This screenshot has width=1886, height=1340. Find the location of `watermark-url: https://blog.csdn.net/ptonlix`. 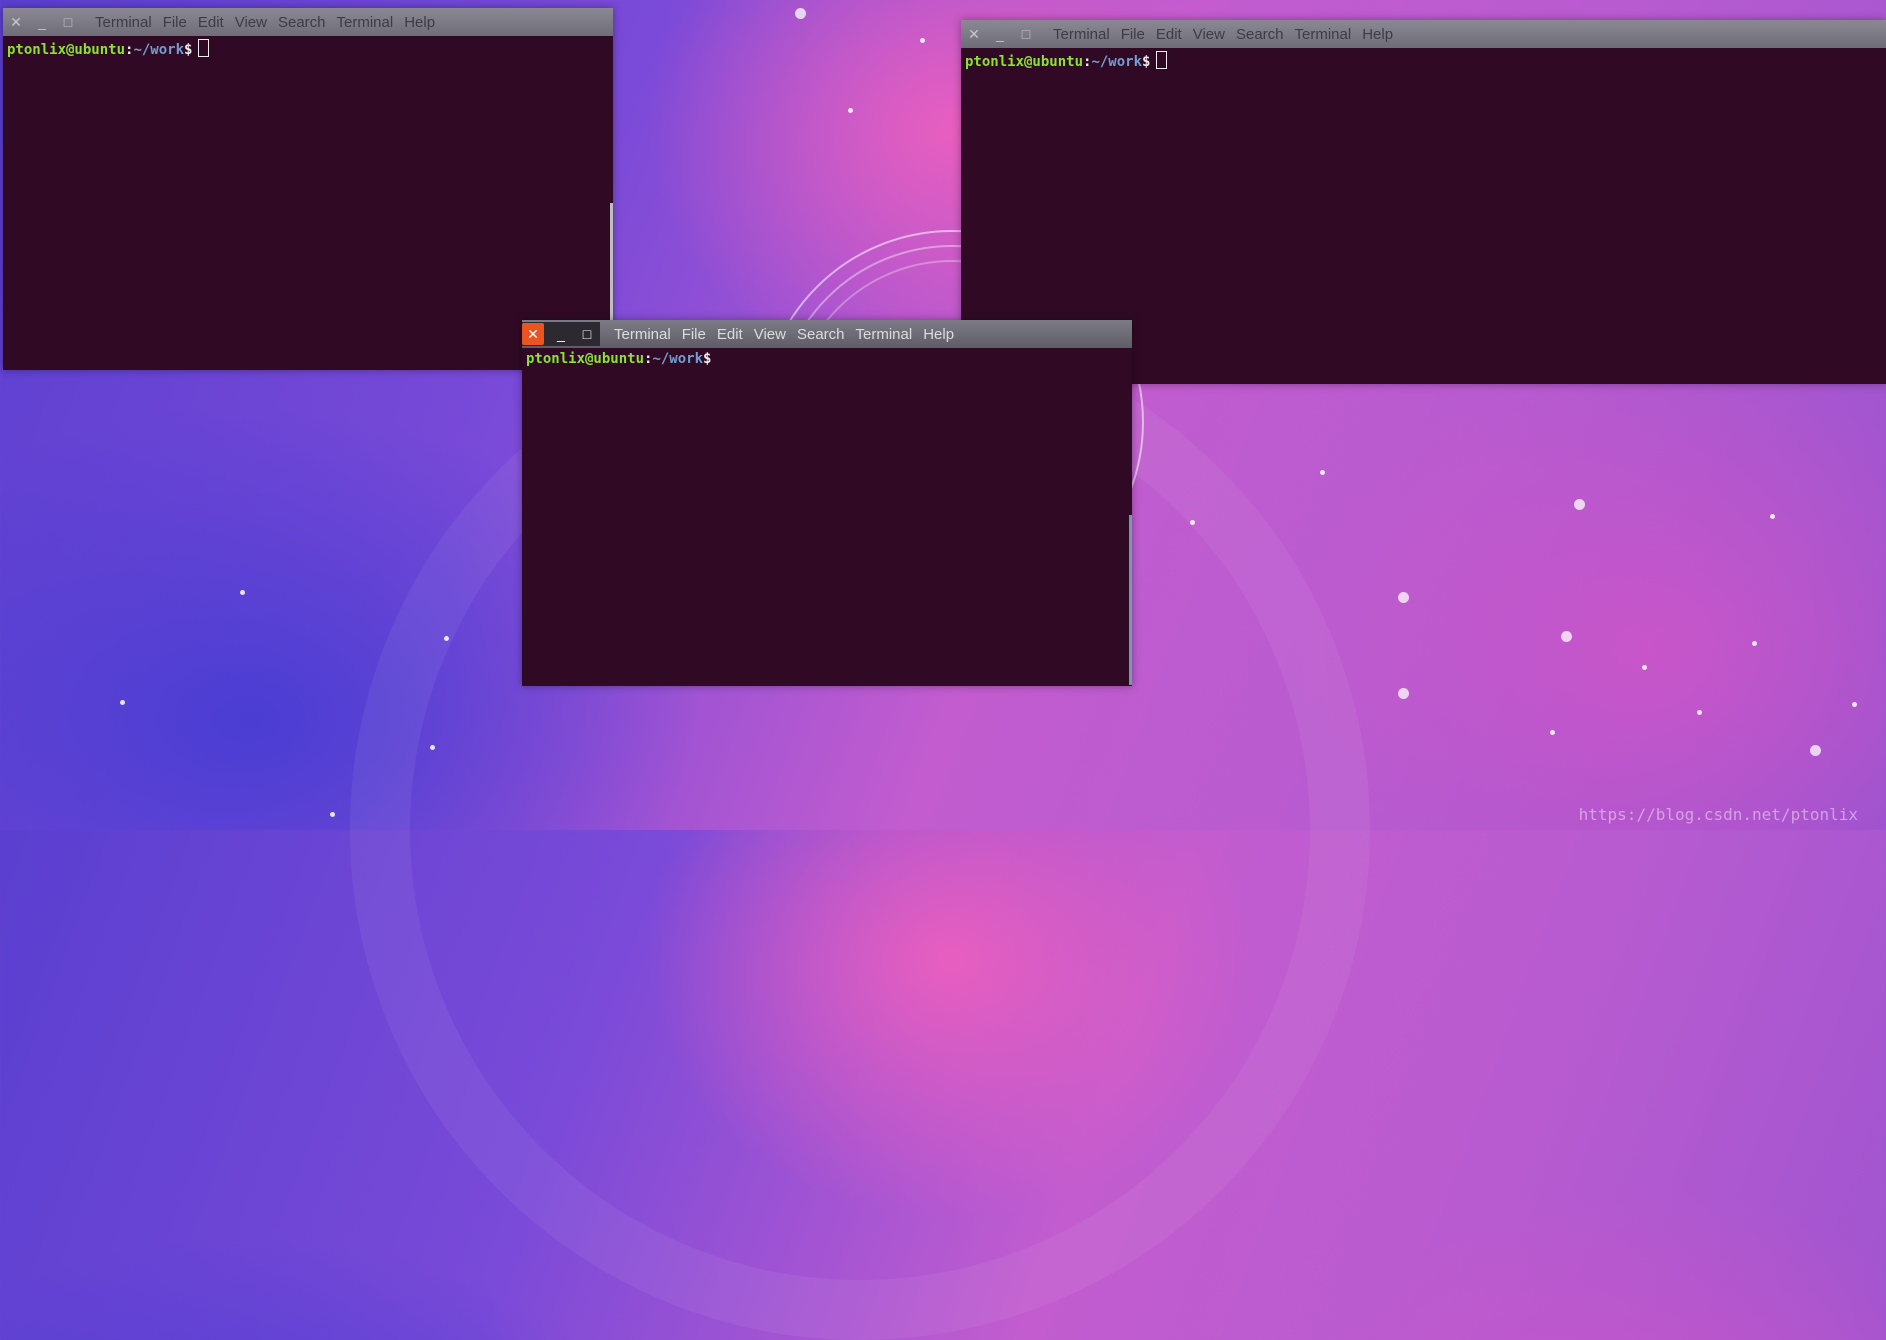

watermark-url: https://blog.csdn.net/ptonlix is located at coordinates (1718, 814).